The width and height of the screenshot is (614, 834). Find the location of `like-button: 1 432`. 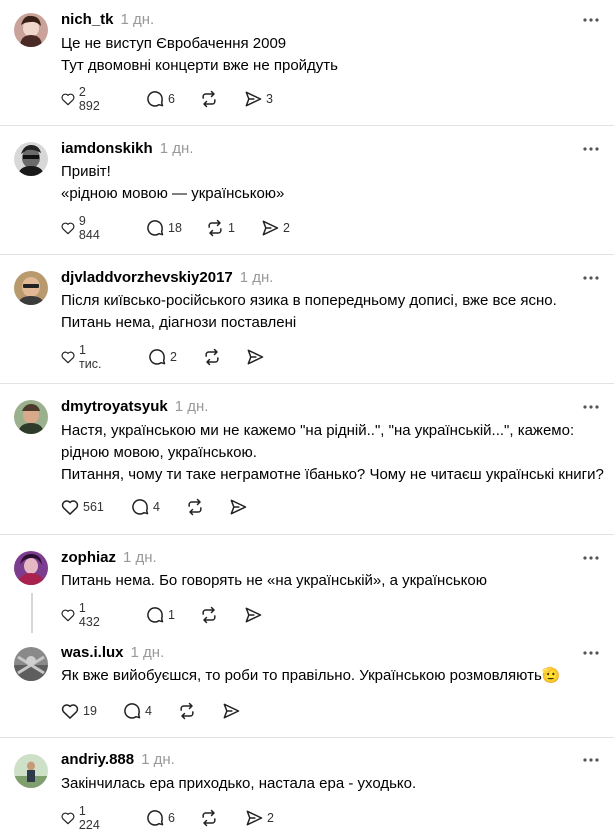

like-button: 1 432 is located at coordinates (82, 615).